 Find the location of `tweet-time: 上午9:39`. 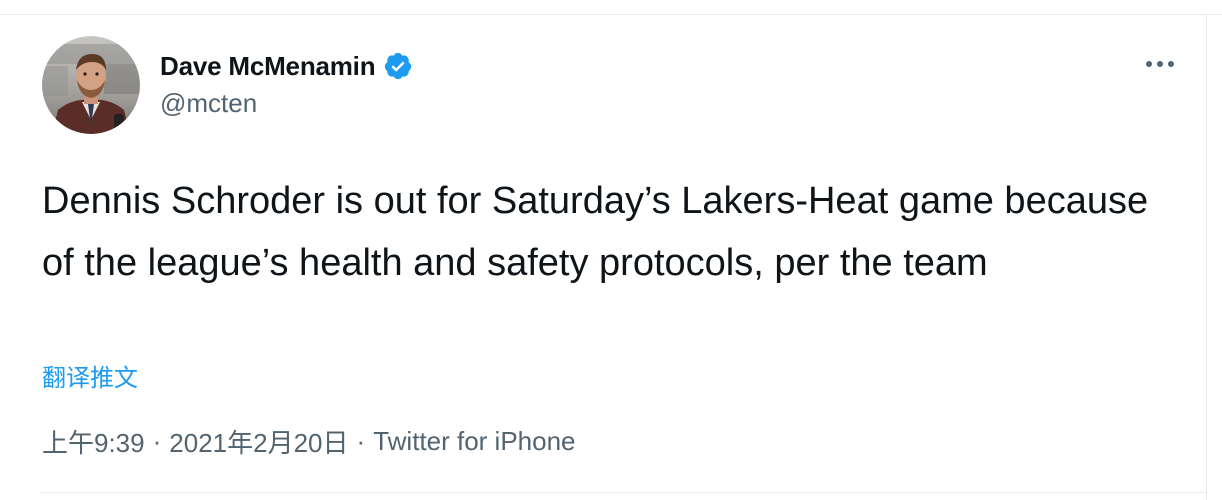

tweet-time: 上午9:39 is located at coordinates (93, 441).